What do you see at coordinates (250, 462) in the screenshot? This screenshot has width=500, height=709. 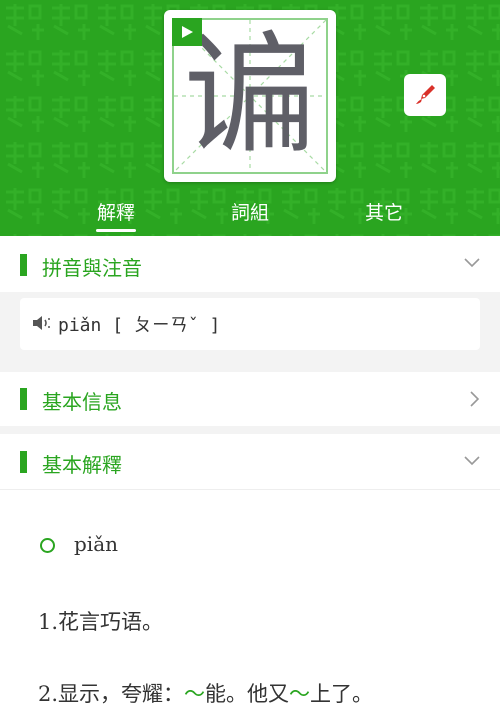 I see `section-basic-explain-header: 基本解釋` at bounding box center [250, 462].